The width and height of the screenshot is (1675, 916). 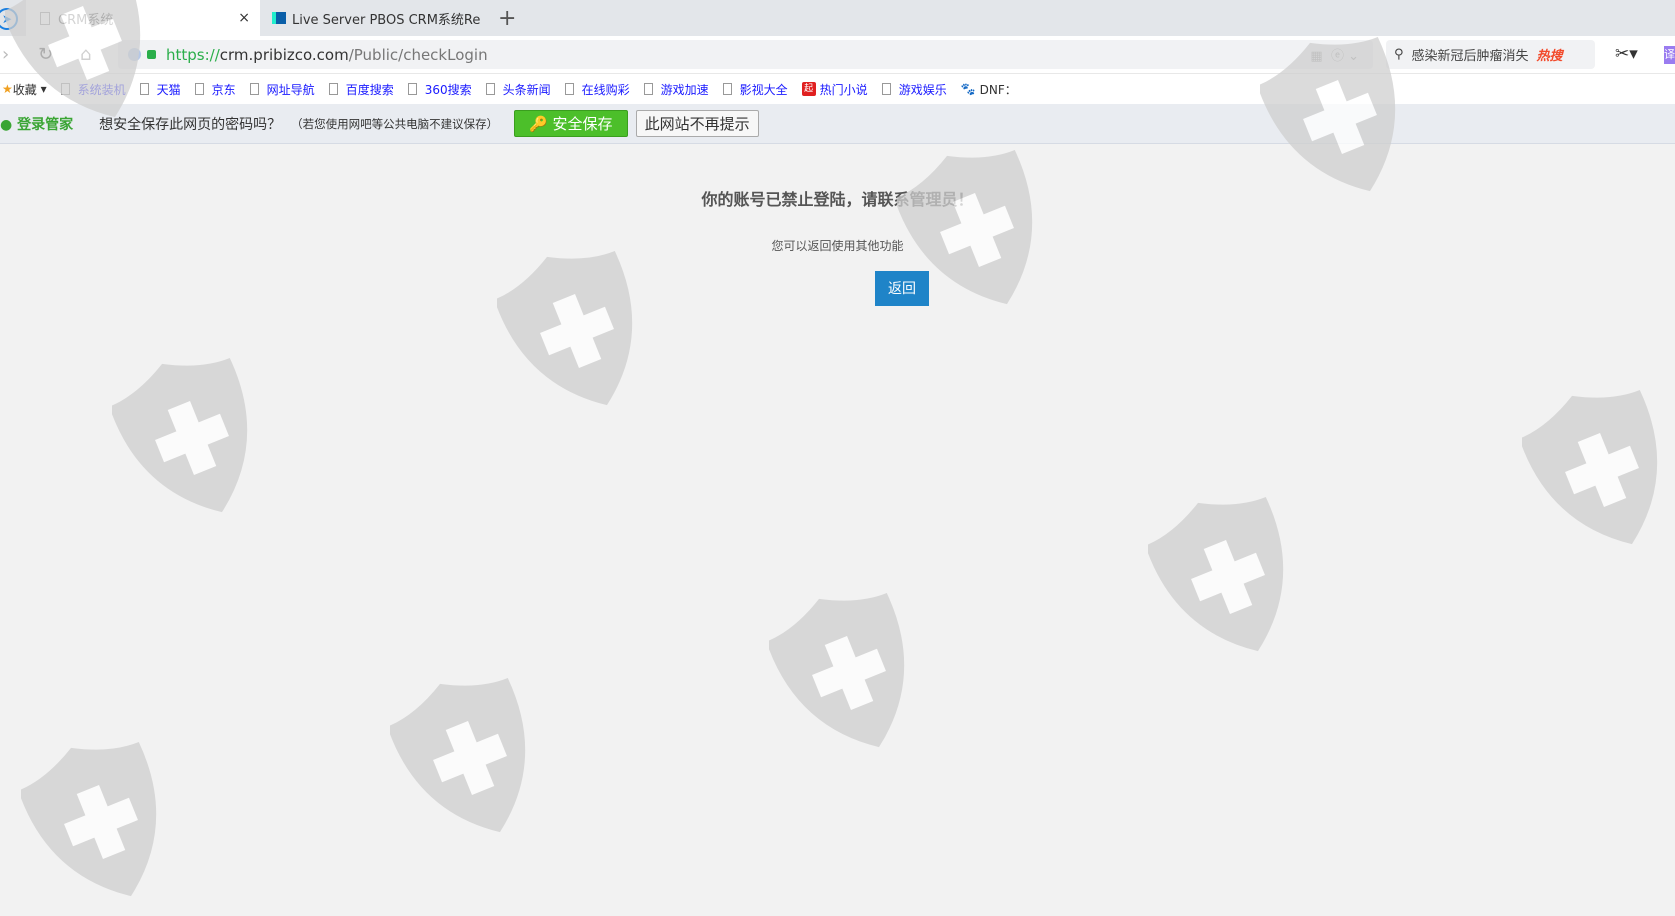 What do you see at coordinates (1470, 56) in the screenshot?
I see `search-suggestion: 感染新冠后肿瘤消失` at bounding box center [1470, 56].